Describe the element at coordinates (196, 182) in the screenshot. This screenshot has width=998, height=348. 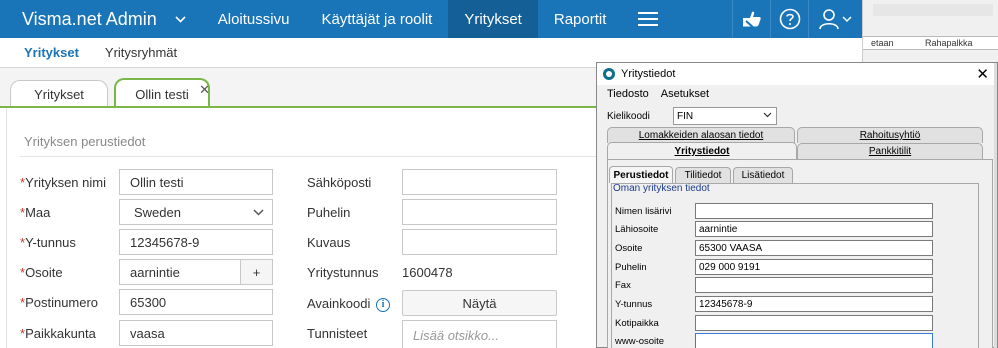
I see `company-name-input: Ollin testi` at that location.